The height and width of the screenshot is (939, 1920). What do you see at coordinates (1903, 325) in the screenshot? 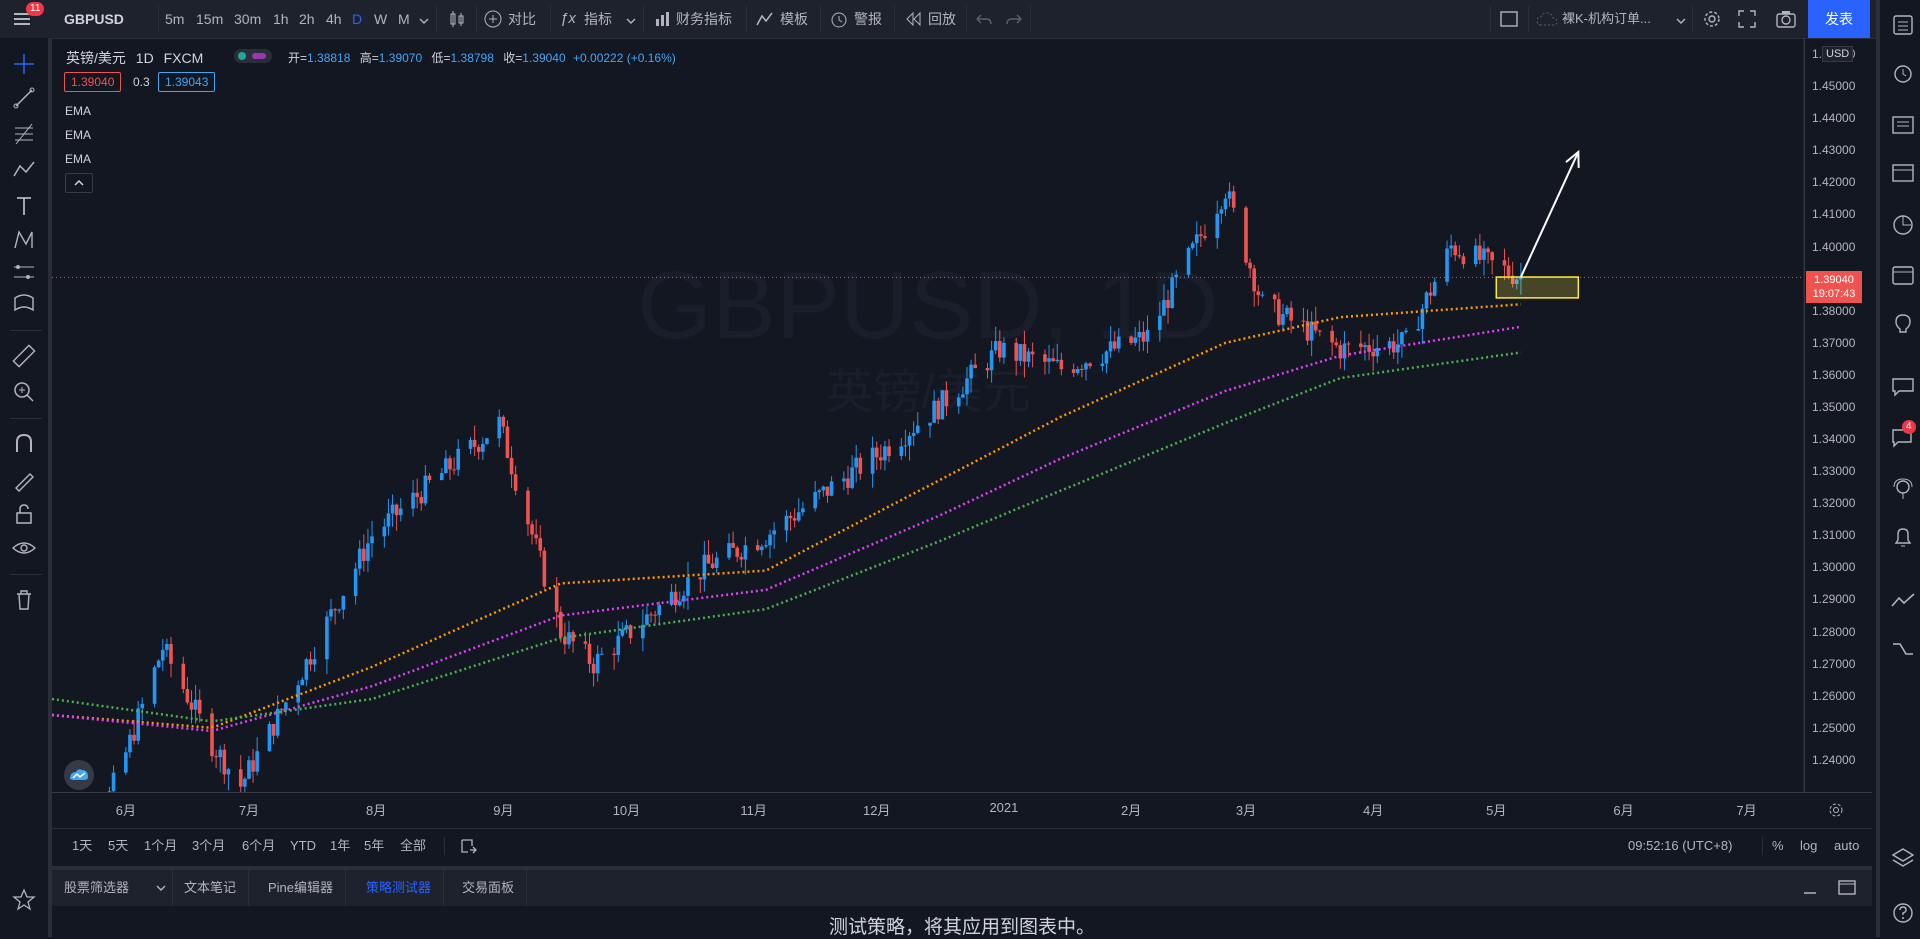
I see `ideas-bulb-icon` at bounding box center [1903, 325].